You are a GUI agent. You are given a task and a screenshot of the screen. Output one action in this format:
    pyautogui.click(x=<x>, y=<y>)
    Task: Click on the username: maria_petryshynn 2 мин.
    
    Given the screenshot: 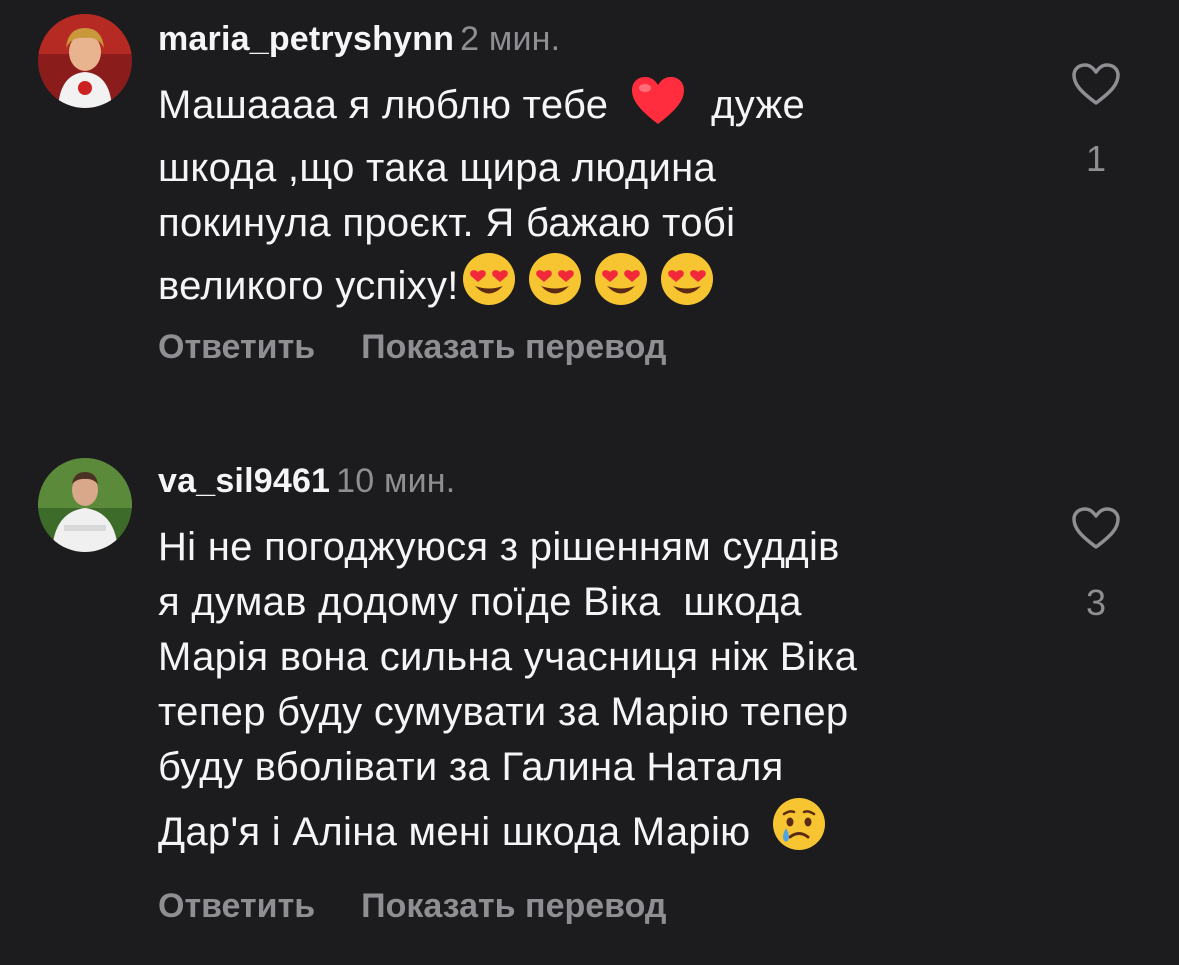 What is the action you would take?
    pyautogui.click(x=359, y=39)
    